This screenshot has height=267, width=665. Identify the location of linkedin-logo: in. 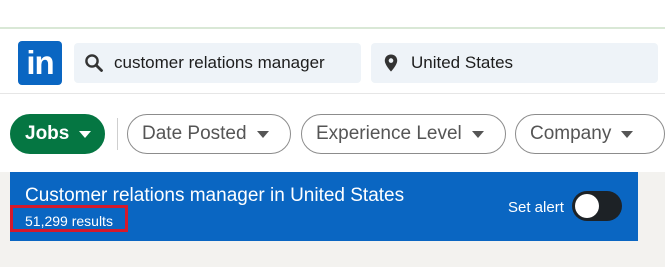
(40, 63).